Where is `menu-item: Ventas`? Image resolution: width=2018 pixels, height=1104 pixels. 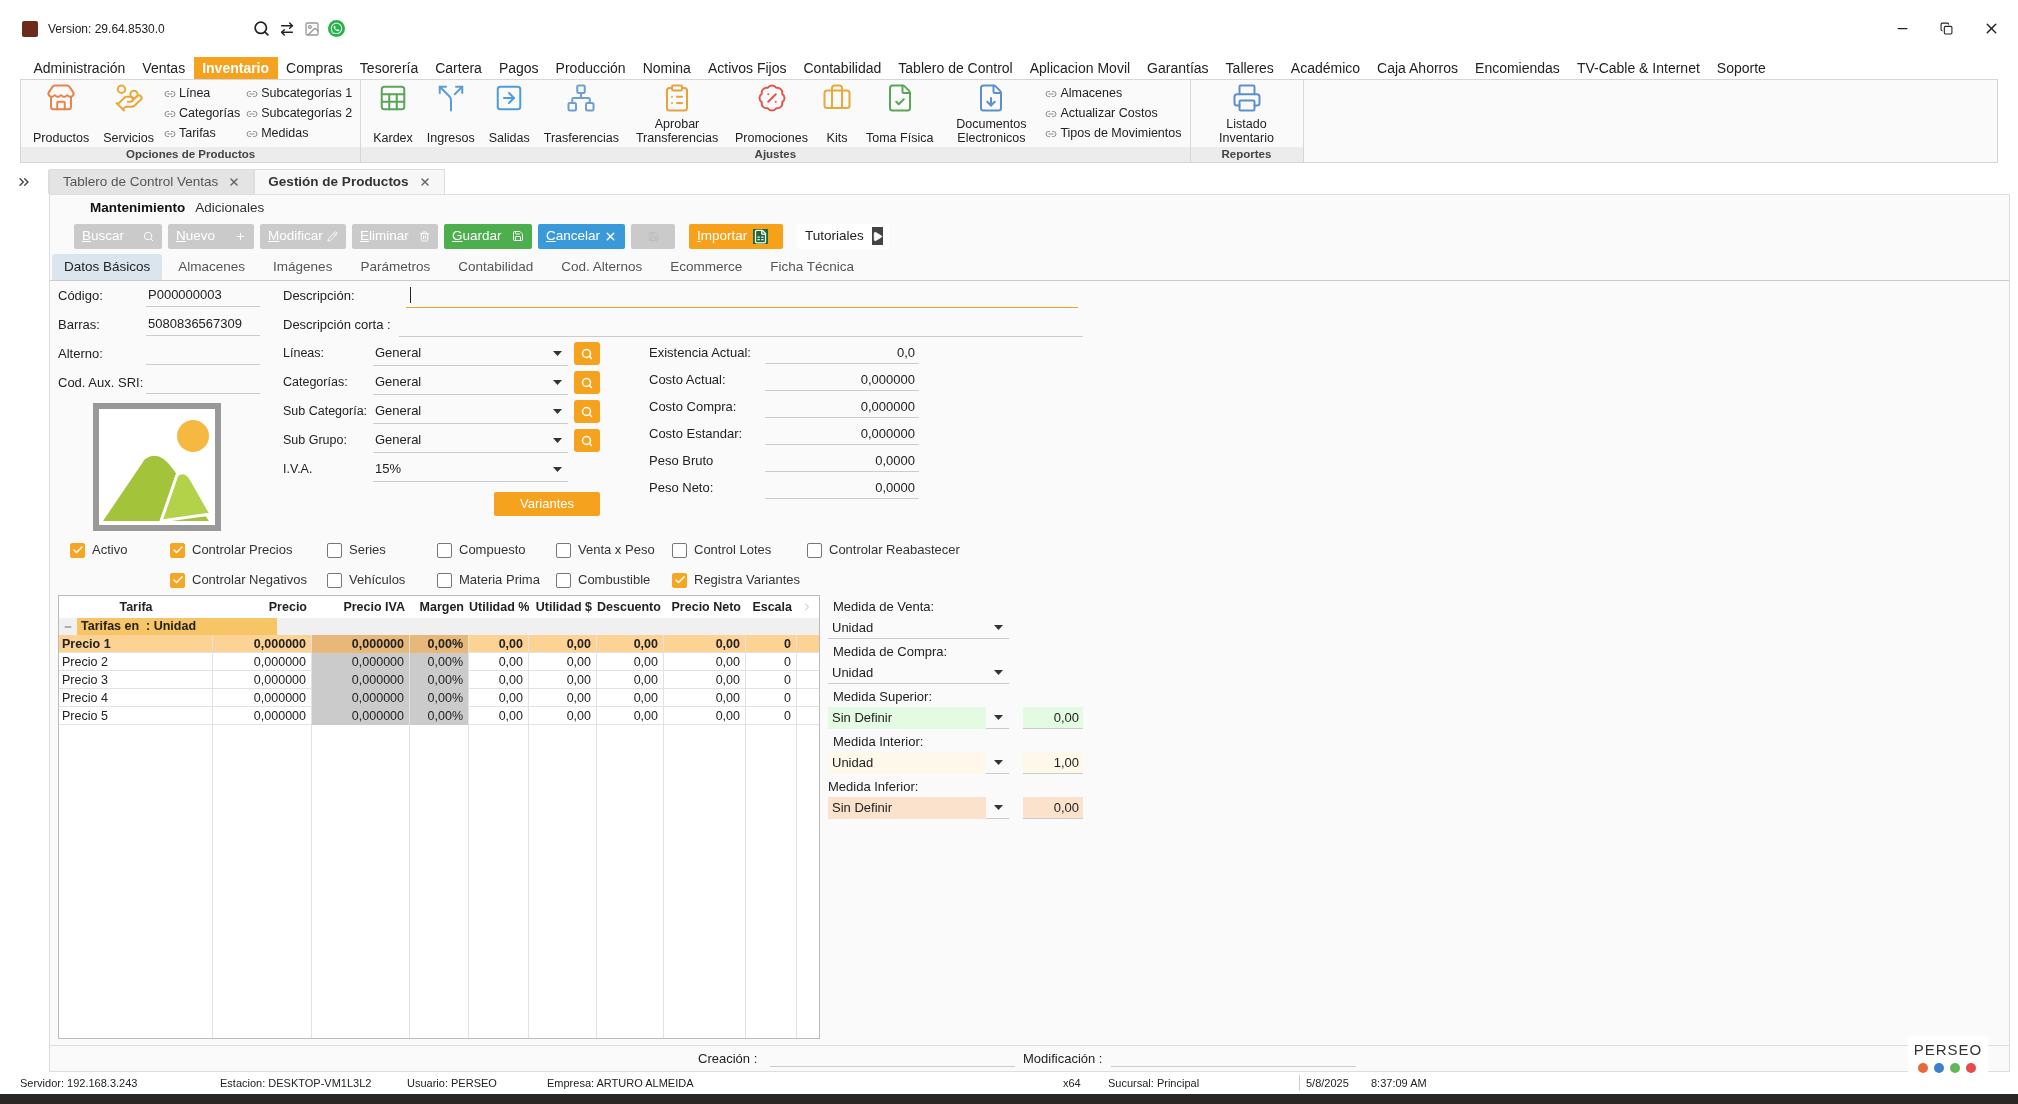 menu-item: Ventas is located at coordinates (163, 68).